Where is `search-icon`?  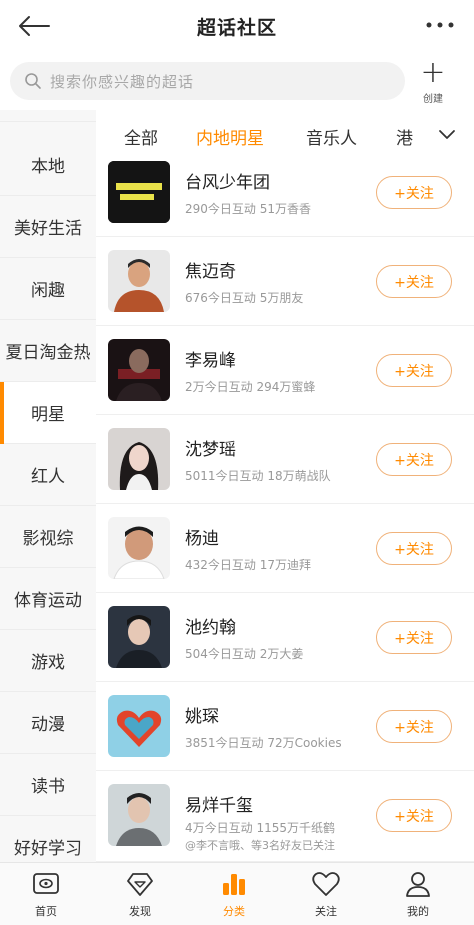 search-icon is located at coordinates (33, 81).